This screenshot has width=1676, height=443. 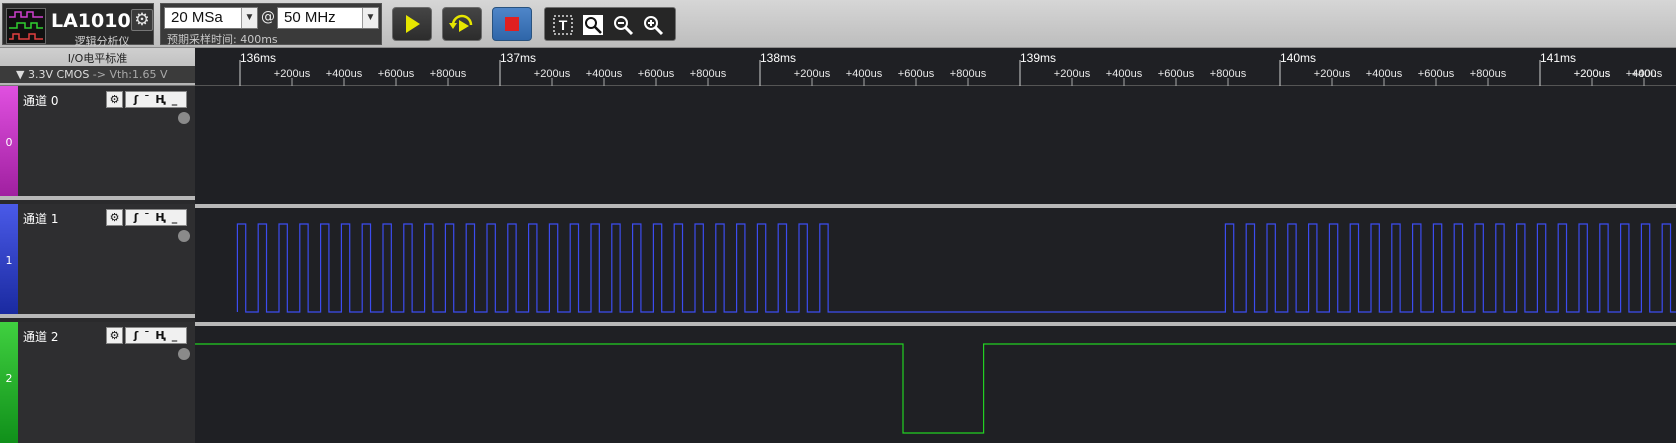 I want to click on at-symbol: @, so click(x=268, y=17).